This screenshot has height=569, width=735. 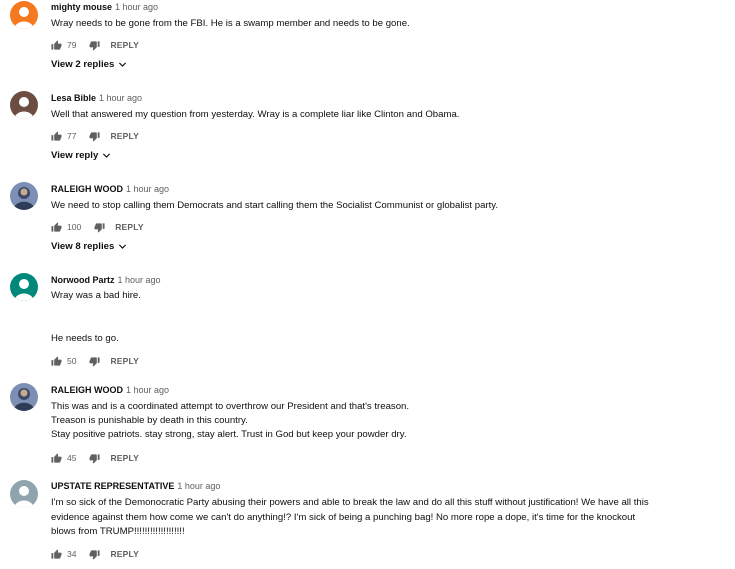 What do you see at coordinates (75, 155) in the screenshot?
I see `view-replies-label: View reply` at bounding box center [75, 155].